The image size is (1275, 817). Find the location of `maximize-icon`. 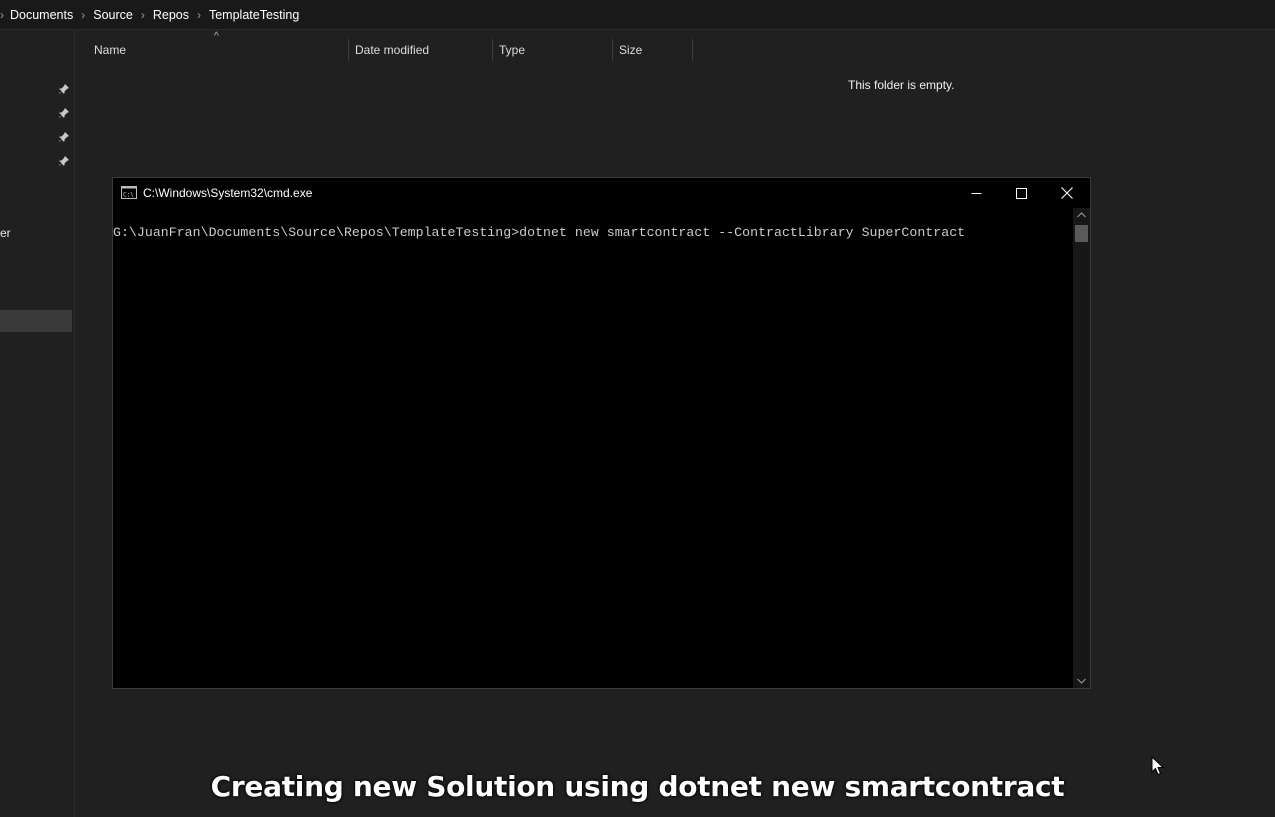

maximize-icon is located at coordinates (1021, 193).